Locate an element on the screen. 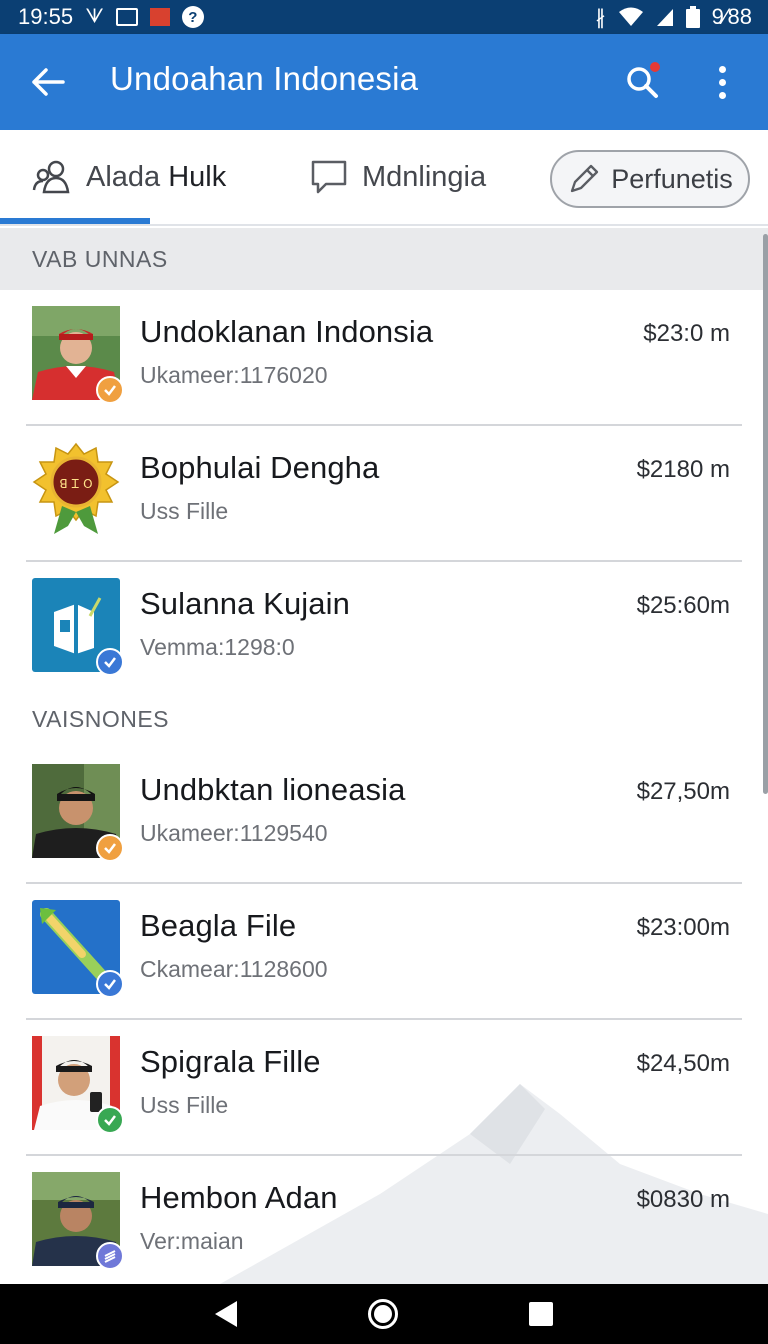 The height and width of the screenshot is (1344, 768). page-title: Undoahan Indonesia is located at coordinates (264, 78).